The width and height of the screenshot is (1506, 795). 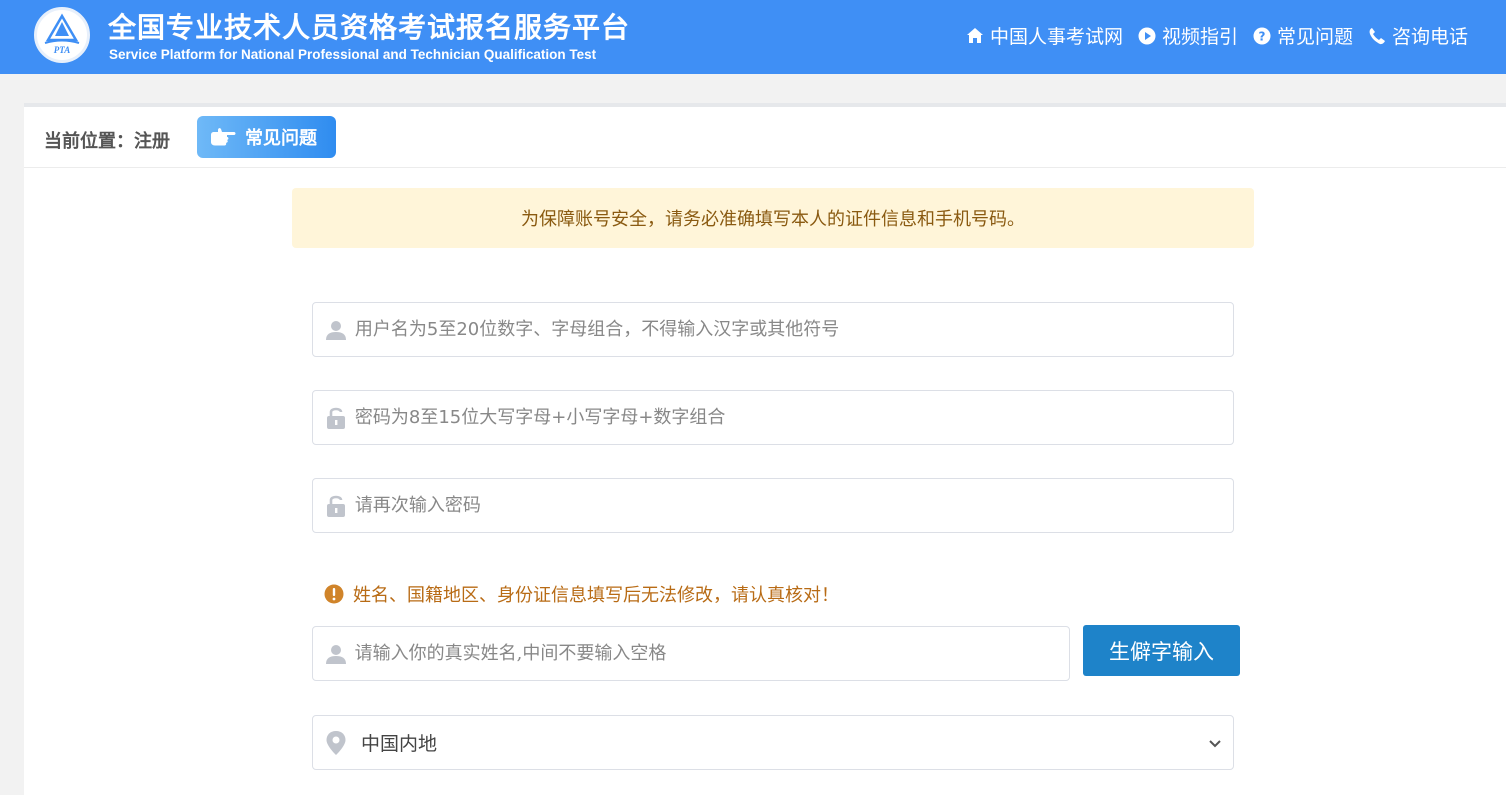 I want to click on home-icon, so click(x=975, y=36).